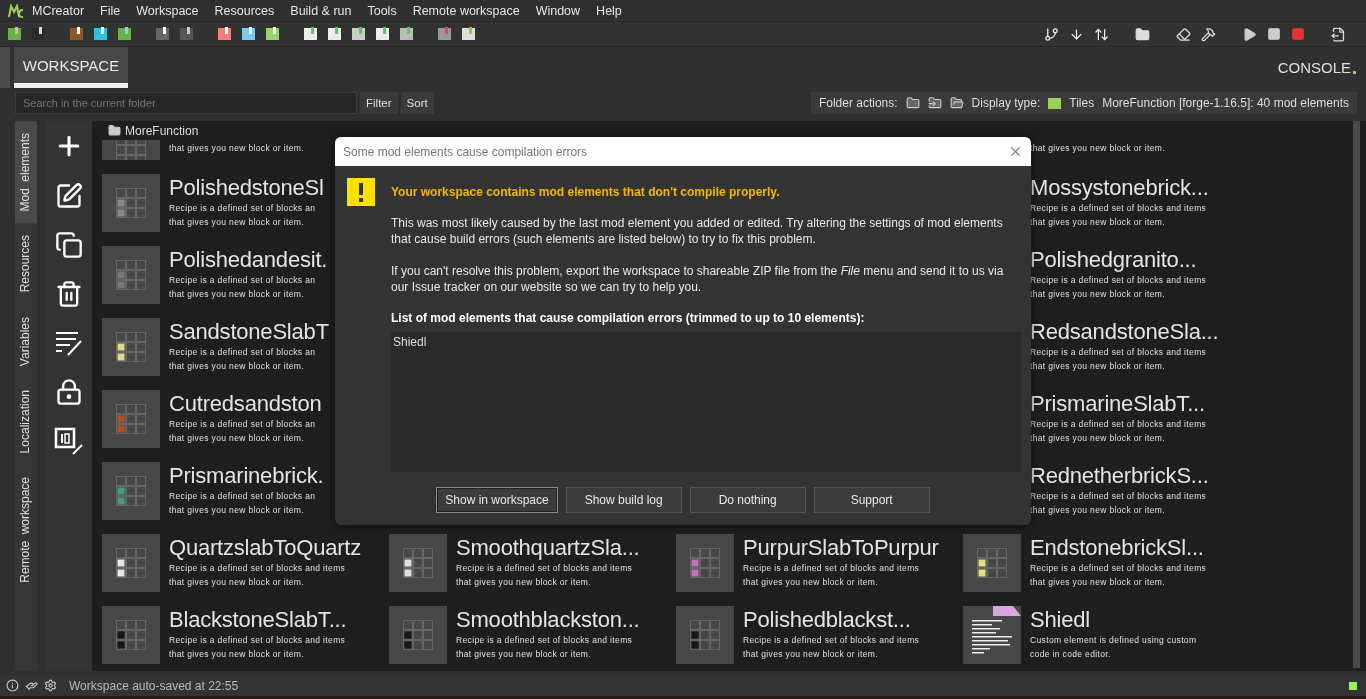 The width and height of the screenshot is (1366, 699). Describe the element at coordinates (1249, 34) in the screenshot. I see `play-icon` at that location.